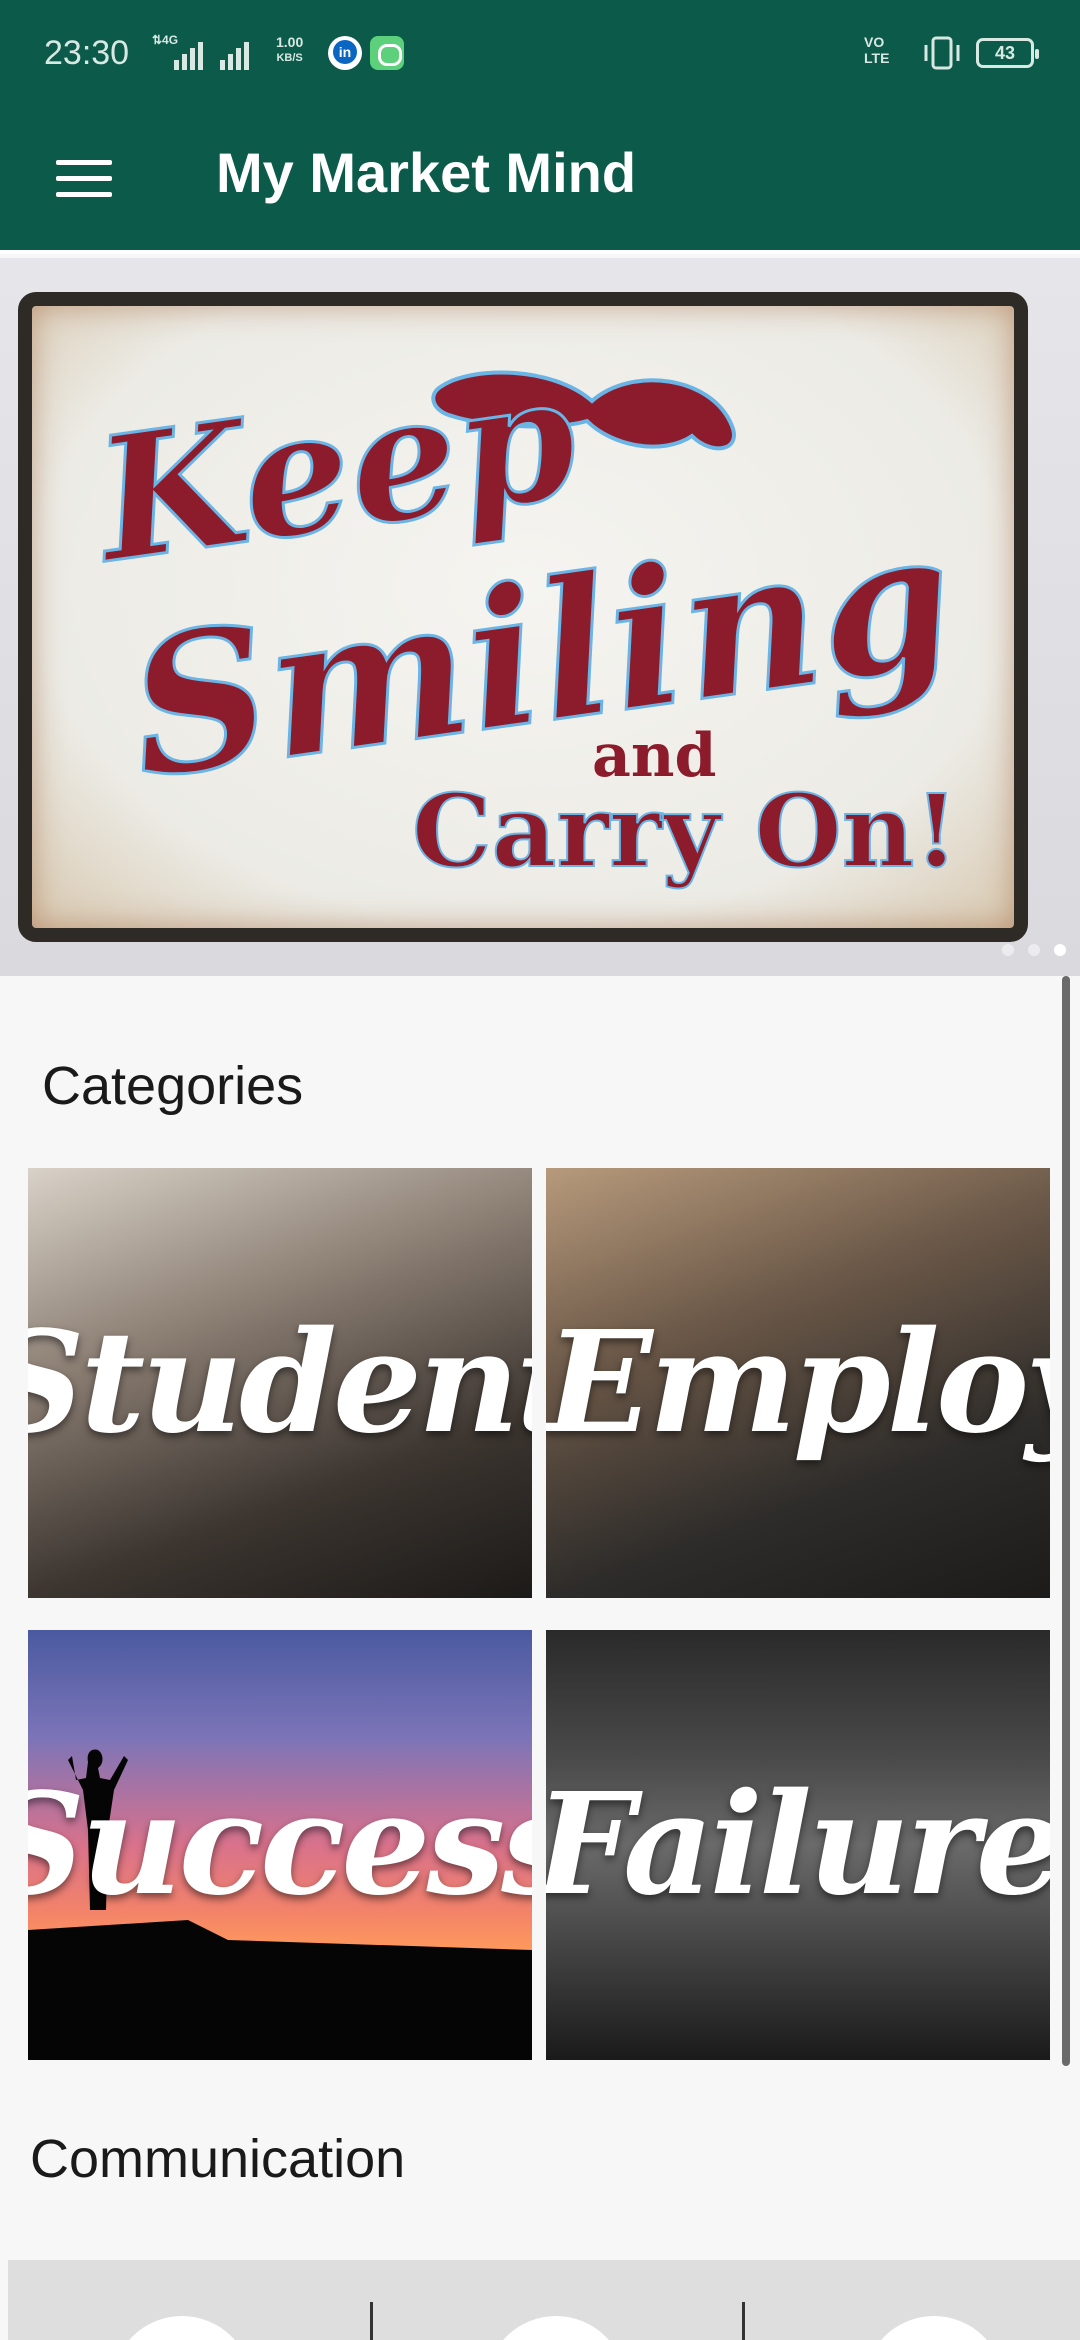  Describe the element at coordinates (426, 172) in the screenshot. I see `app-title: My Market Mind` at that location.